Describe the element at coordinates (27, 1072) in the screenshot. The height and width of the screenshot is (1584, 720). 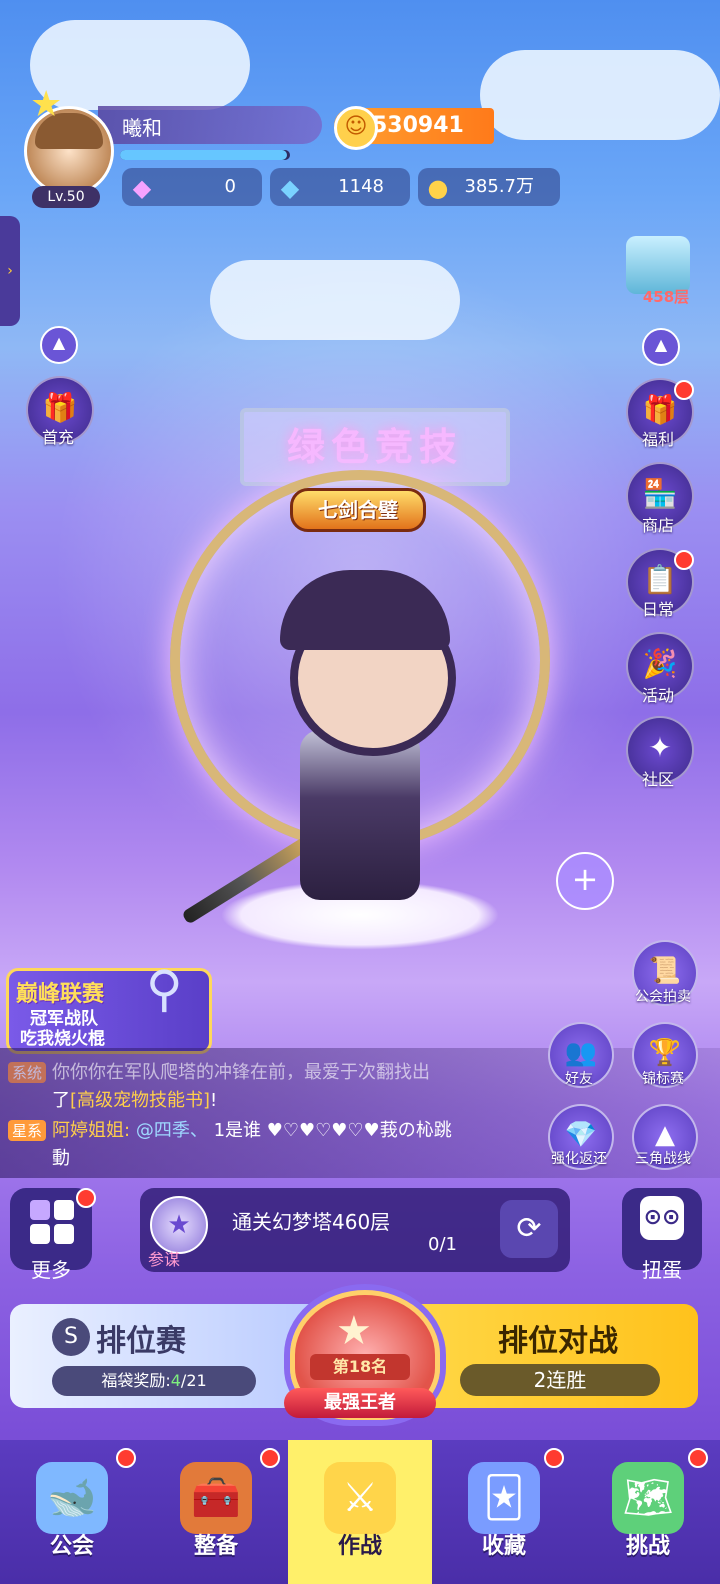
I see `chat-channel-tag: 系统` at that location.